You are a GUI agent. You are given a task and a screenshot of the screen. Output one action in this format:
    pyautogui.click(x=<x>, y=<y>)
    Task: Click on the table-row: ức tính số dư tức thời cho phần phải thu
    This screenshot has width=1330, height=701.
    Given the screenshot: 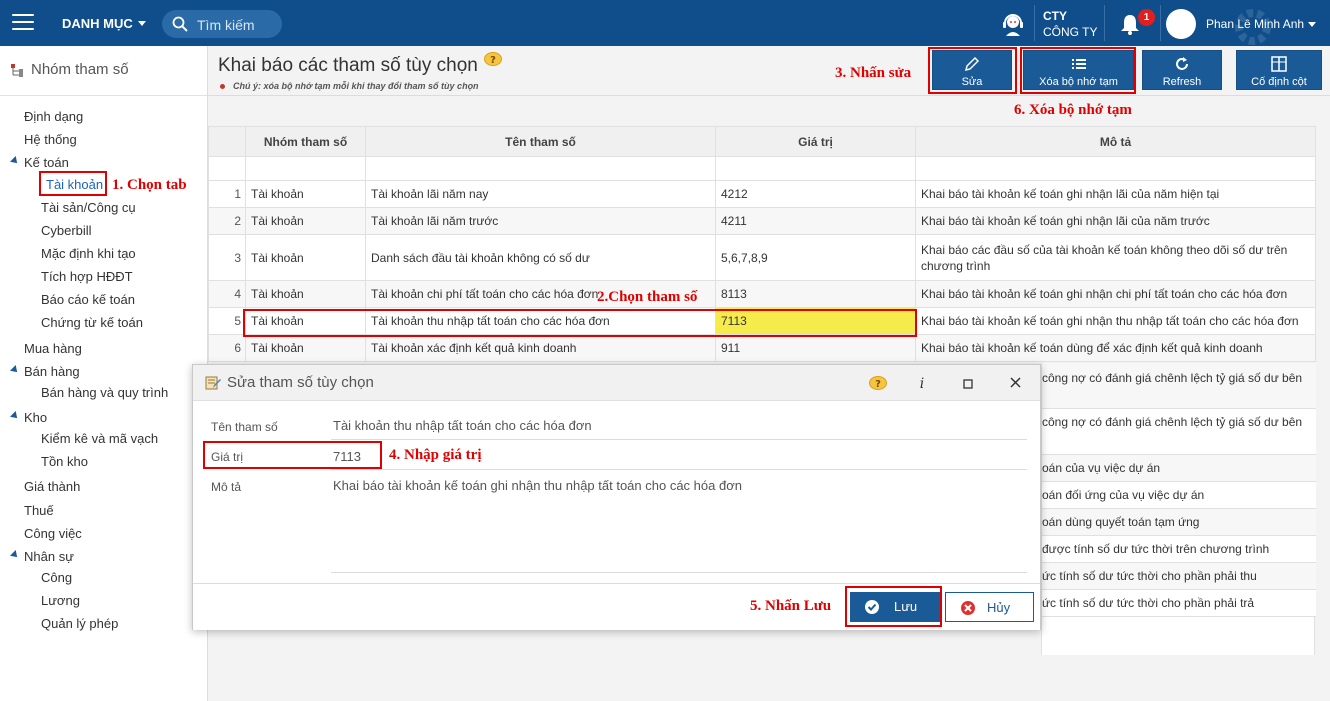 What is the action you would take?
    pyautogui.click(x=1179, y=576)
    